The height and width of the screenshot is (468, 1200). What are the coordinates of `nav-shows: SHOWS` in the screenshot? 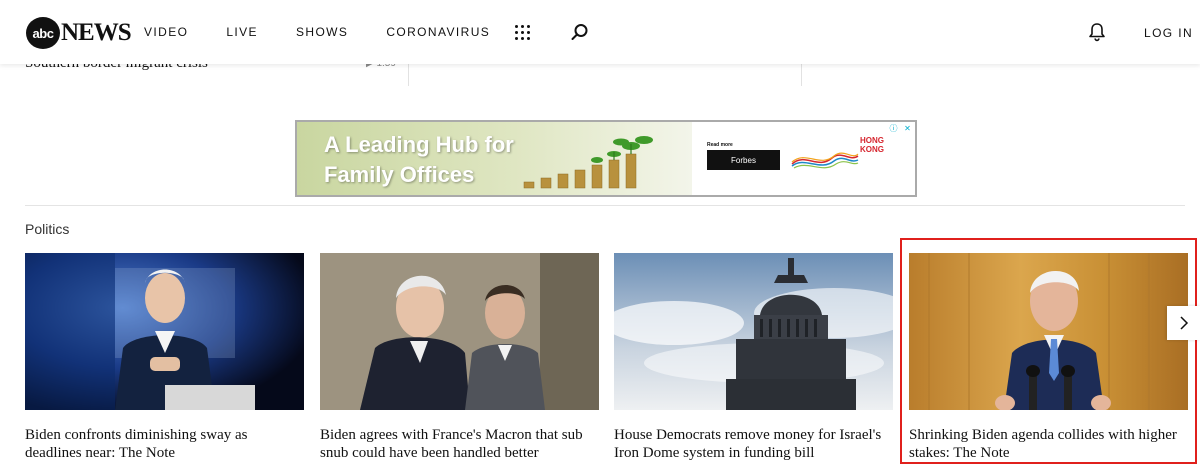 It's located at (322, 32).